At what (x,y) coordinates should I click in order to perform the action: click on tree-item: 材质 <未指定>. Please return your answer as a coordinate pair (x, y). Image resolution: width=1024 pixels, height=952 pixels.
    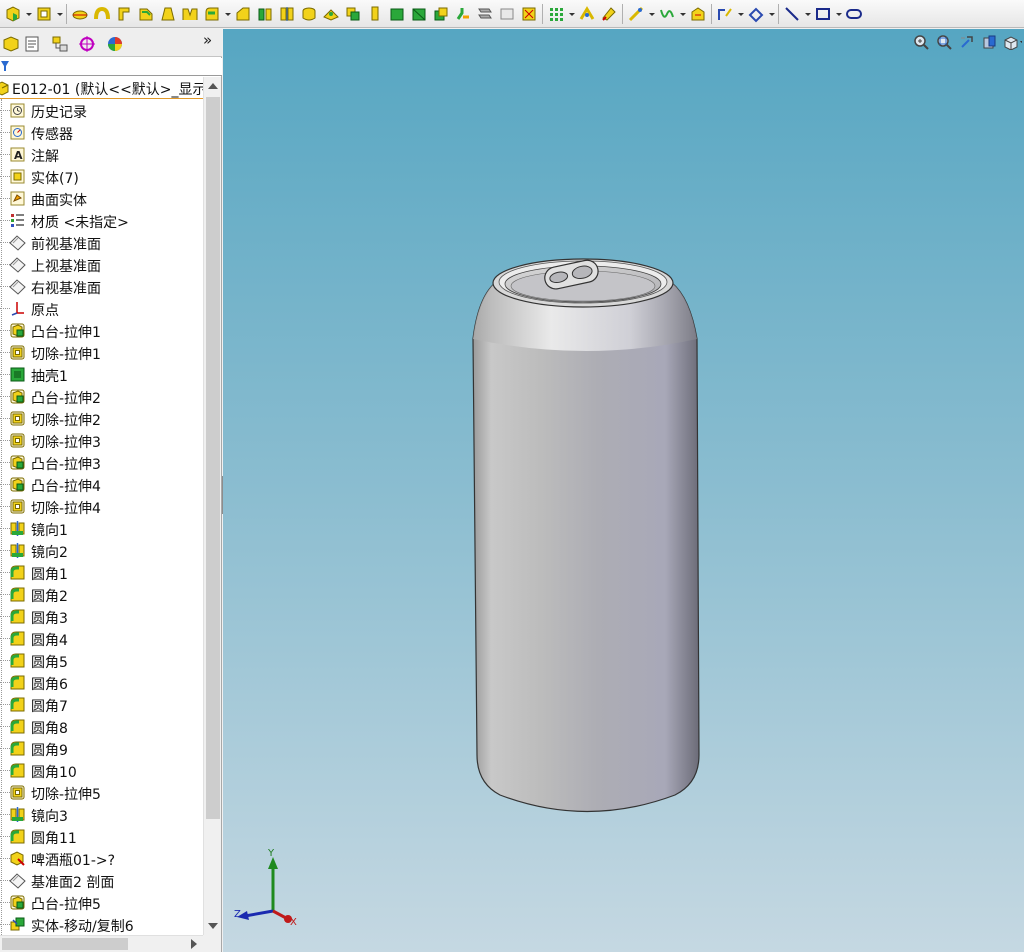
    Looking at the image, I should click on (101, 221).